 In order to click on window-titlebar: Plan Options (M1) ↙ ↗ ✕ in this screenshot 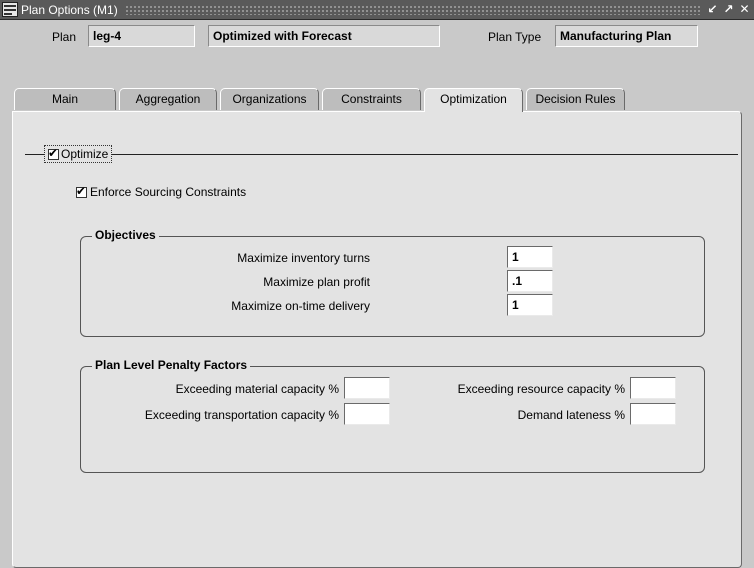, I will do `click(377, 10)`.